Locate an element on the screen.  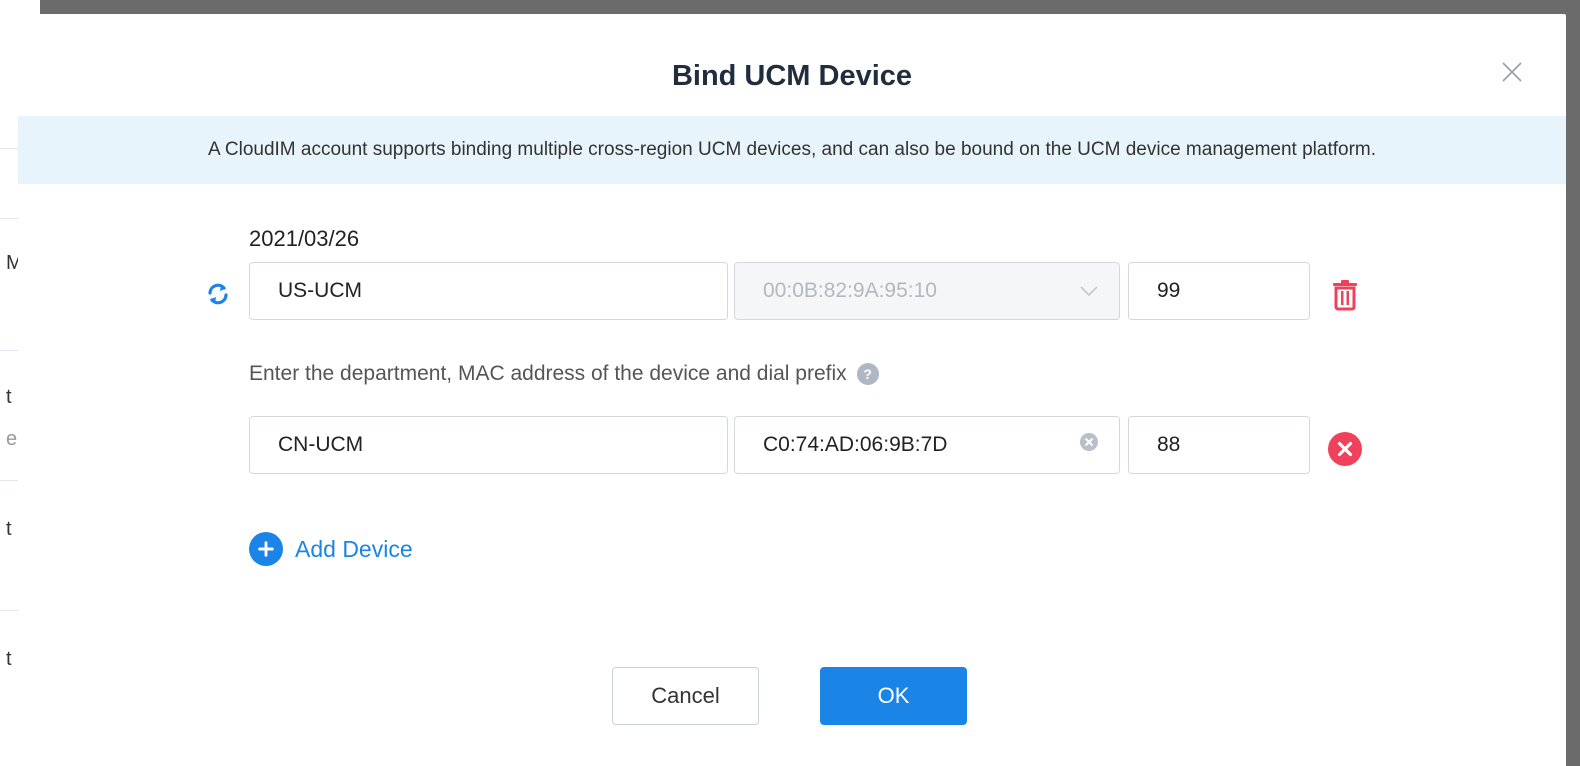
mac-input: C0:74:AD:06:9B:7D is located at coordinates (927, 445).